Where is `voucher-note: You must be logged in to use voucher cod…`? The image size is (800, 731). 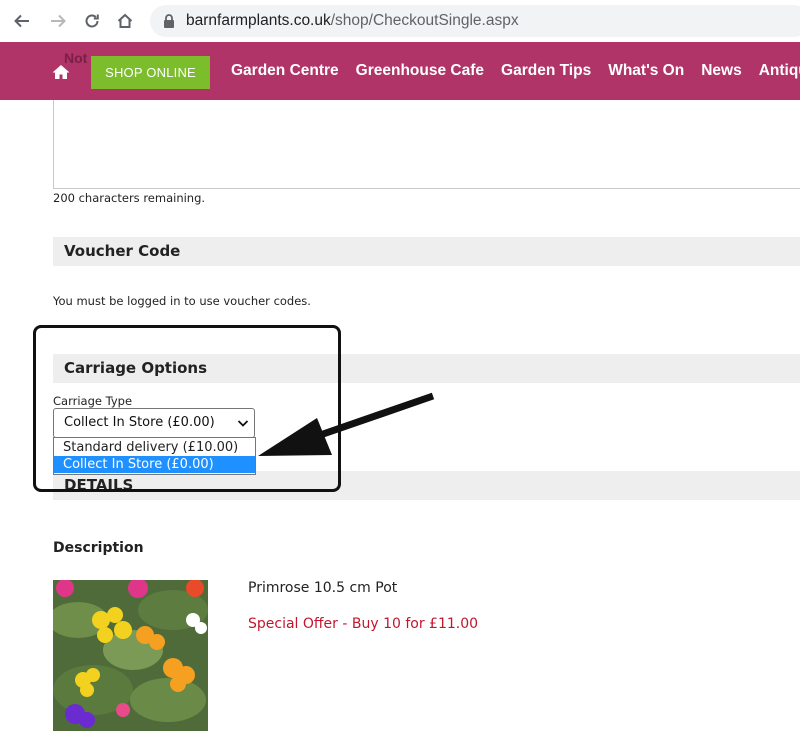 voucher-note: You must be logged in to use voucher cod… is located at coordinates (182, 301).